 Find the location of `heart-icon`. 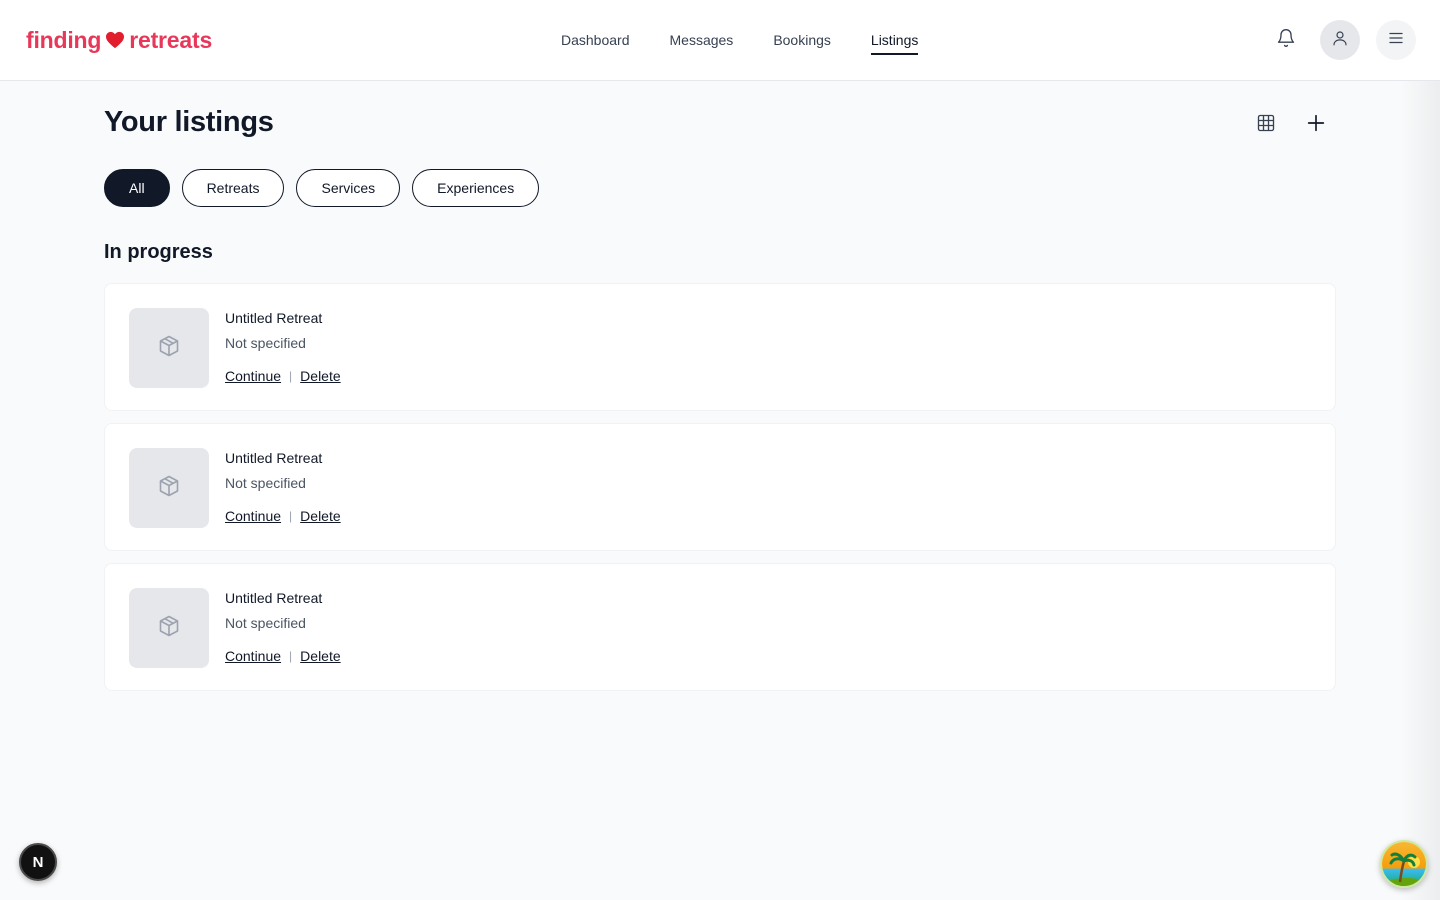

heart-icon is located at coordinates (115, 40).